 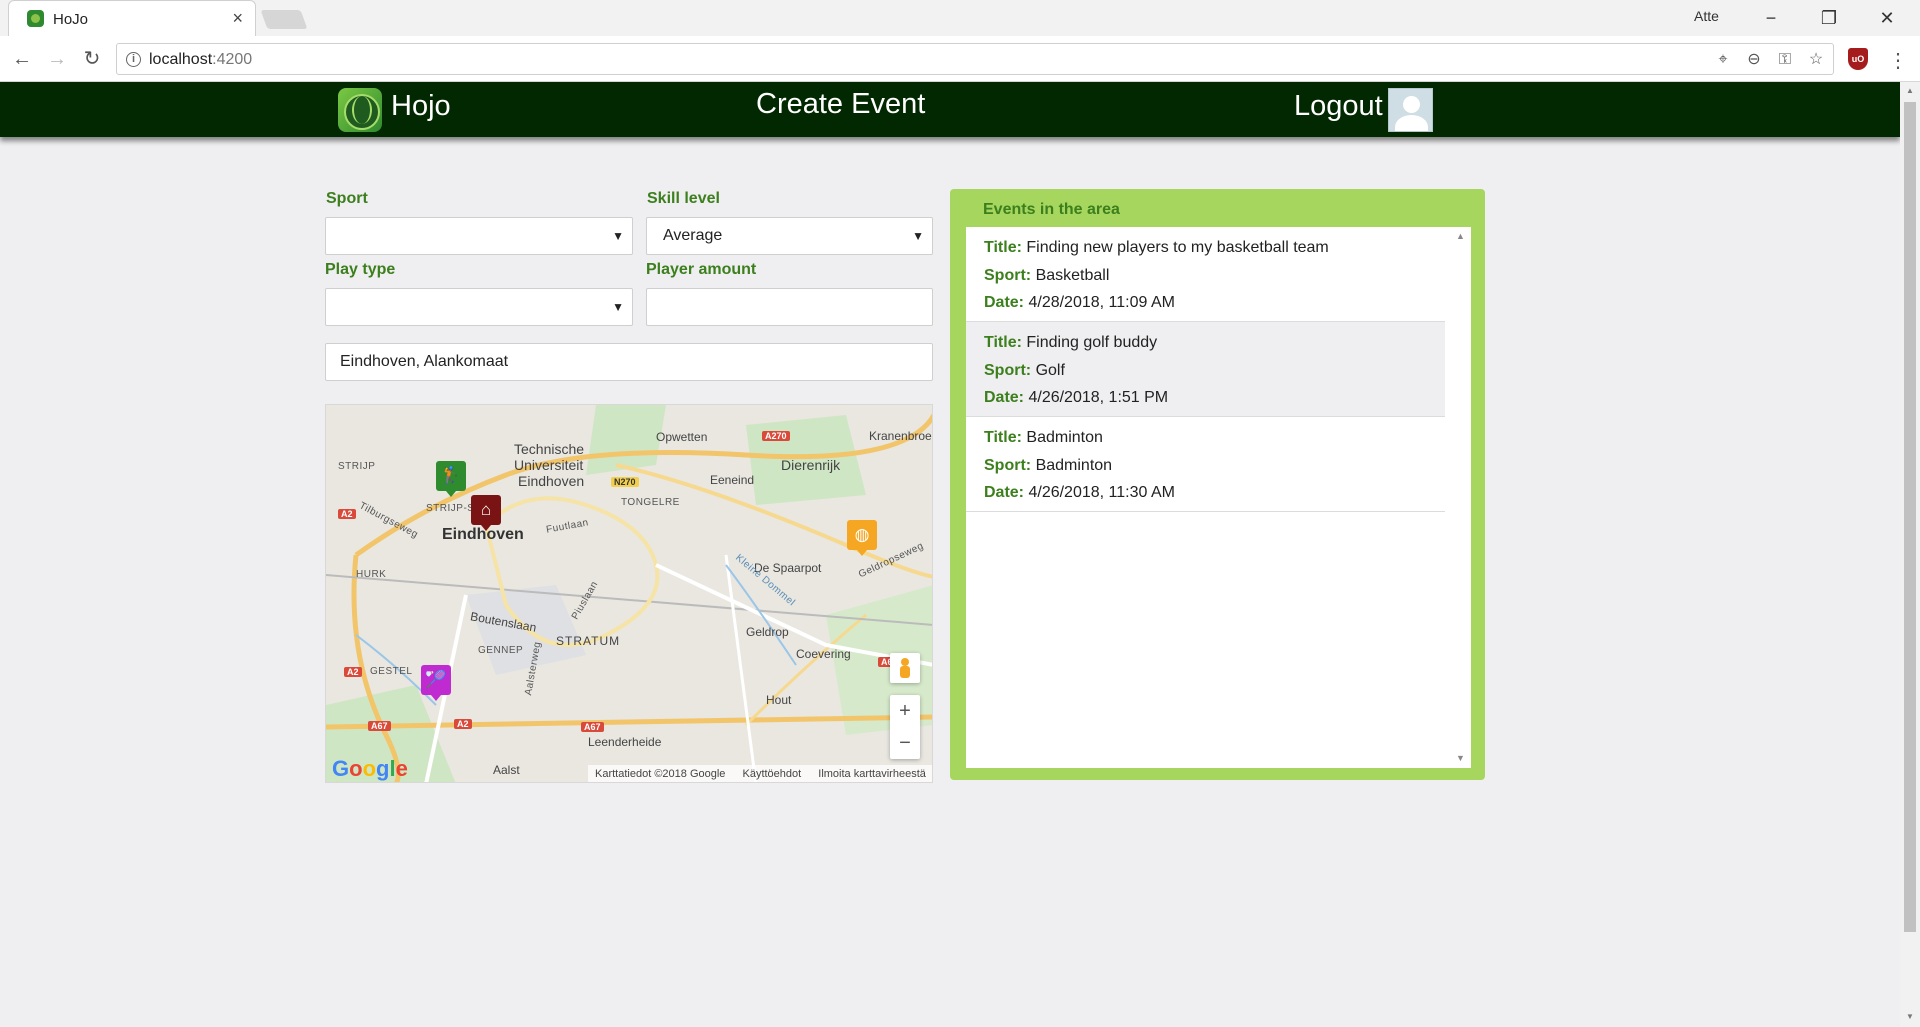 What do you see at coordinates (872, 774) in the screenshot?
I see `map-report-link: Ilmoita karttavirheestä` at bounding box center [872, 774].